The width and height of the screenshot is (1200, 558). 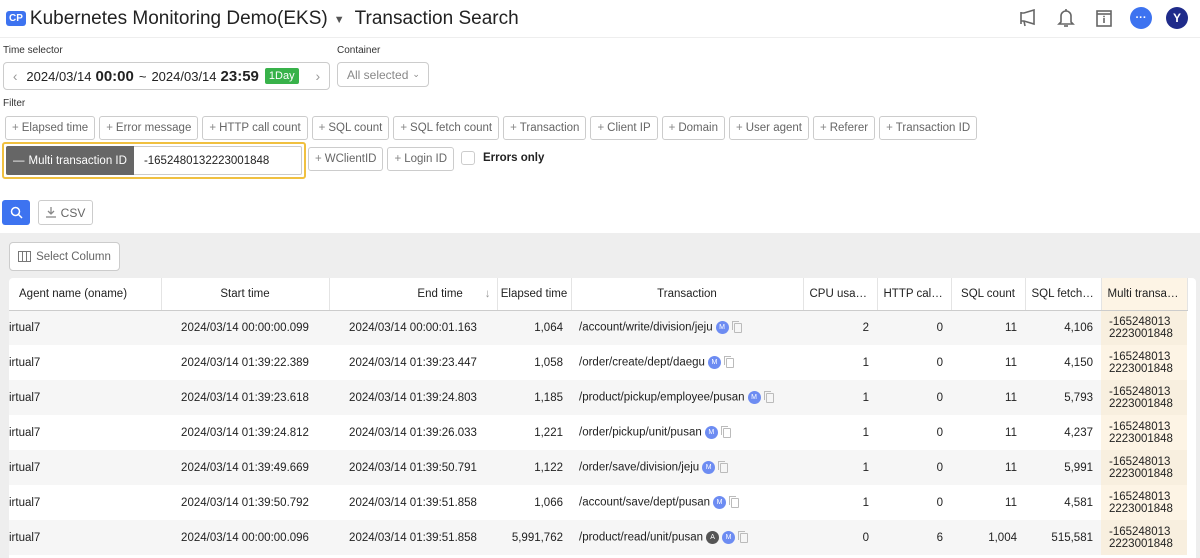 What do you see at coordinates (844, 128) in the screenshot?
I see `filter-chip-referer: + Referer` at bounding box center [844, 128].